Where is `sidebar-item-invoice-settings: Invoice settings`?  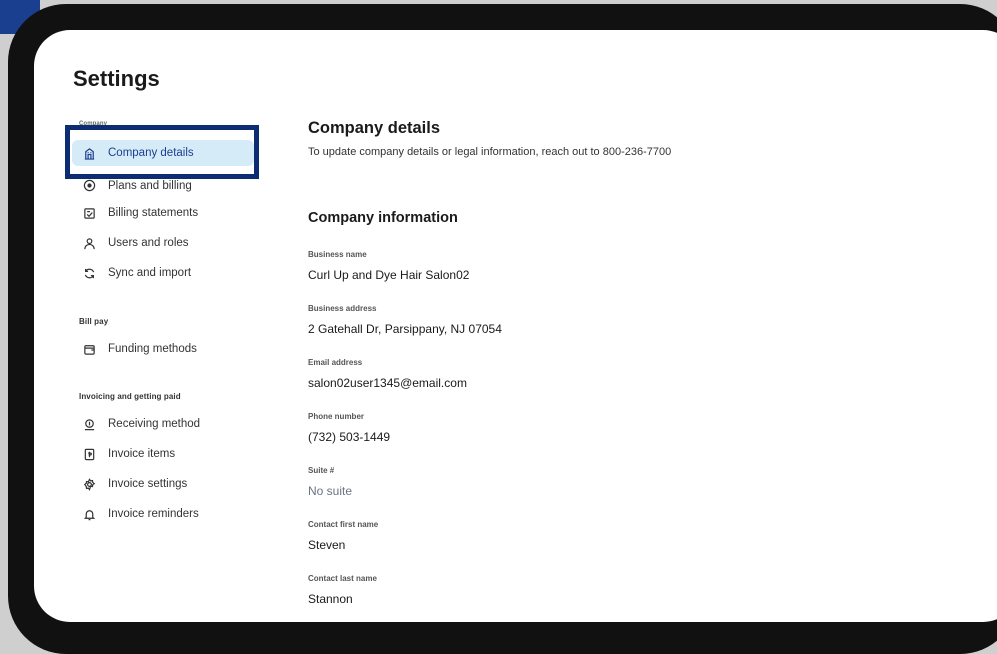
sidebar-item-invoice-settings: Invoice settings is located at coordinates (163, 484).